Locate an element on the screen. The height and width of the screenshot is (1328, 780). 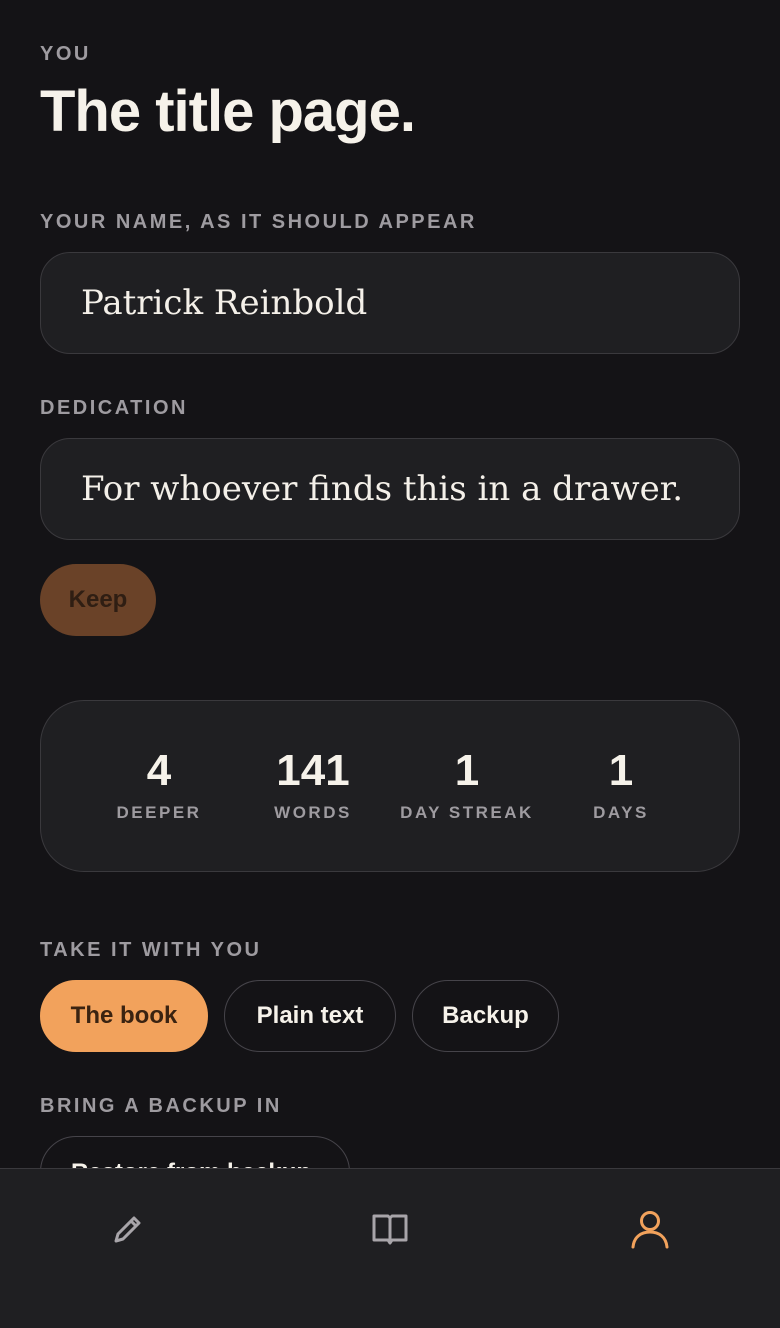
bottom-nav is located at coordinates (390, 1248).